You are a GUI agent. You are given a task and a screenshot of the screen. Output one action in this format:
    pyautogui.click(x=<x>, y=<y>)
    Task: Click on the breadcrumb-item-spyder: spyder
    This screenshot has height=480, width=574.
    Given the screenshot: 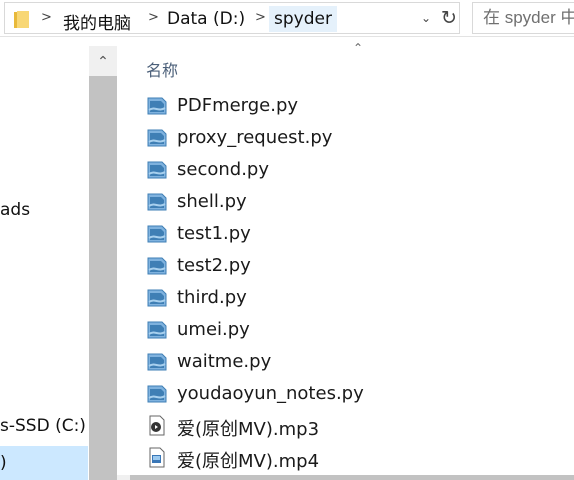 What is the action you would take?
    pyautogui.click(x=303, y=19)
    